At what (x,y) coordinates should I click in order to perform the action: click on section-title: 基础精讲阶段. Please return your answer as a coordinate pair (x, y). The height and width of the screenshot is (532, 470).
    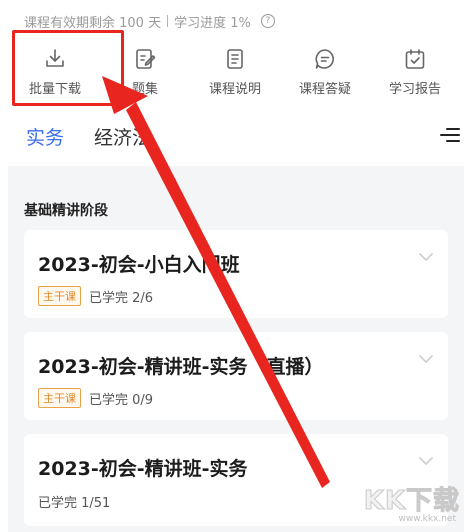
    Looking at the image, I should click on (66, 211).